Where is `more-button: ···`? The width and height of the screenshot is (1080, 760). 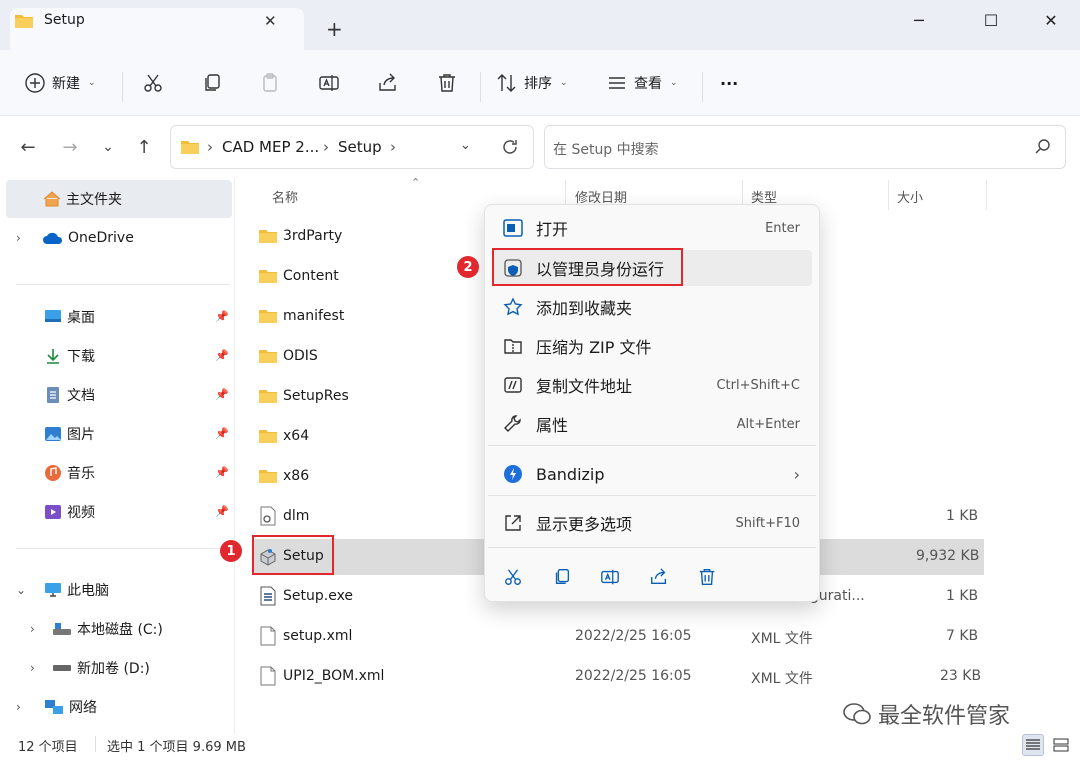
more-button: ··· is located at coordinates (729, 83).